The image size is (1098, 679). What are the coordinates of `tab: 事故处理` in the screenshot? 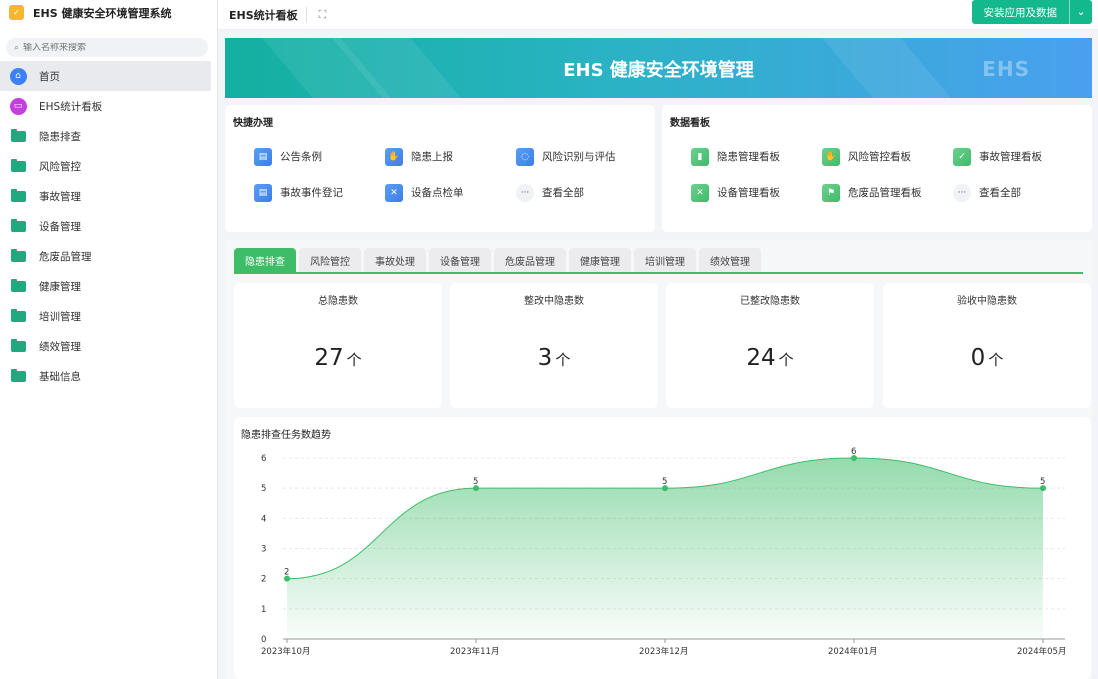 It's located at (395, 260).